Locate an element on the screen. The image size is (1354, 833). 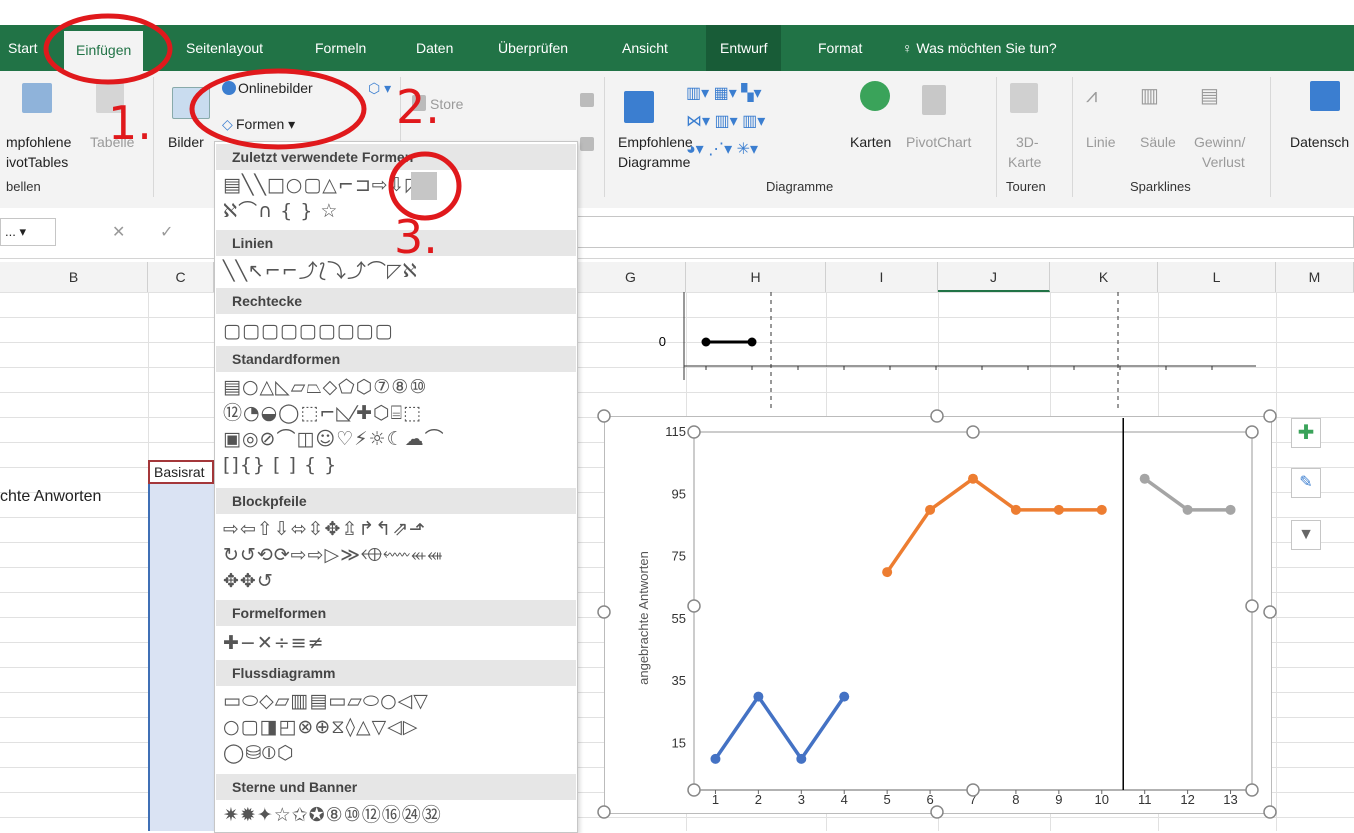
annotation-step-3: 3. is located at coordinates (416, 237).